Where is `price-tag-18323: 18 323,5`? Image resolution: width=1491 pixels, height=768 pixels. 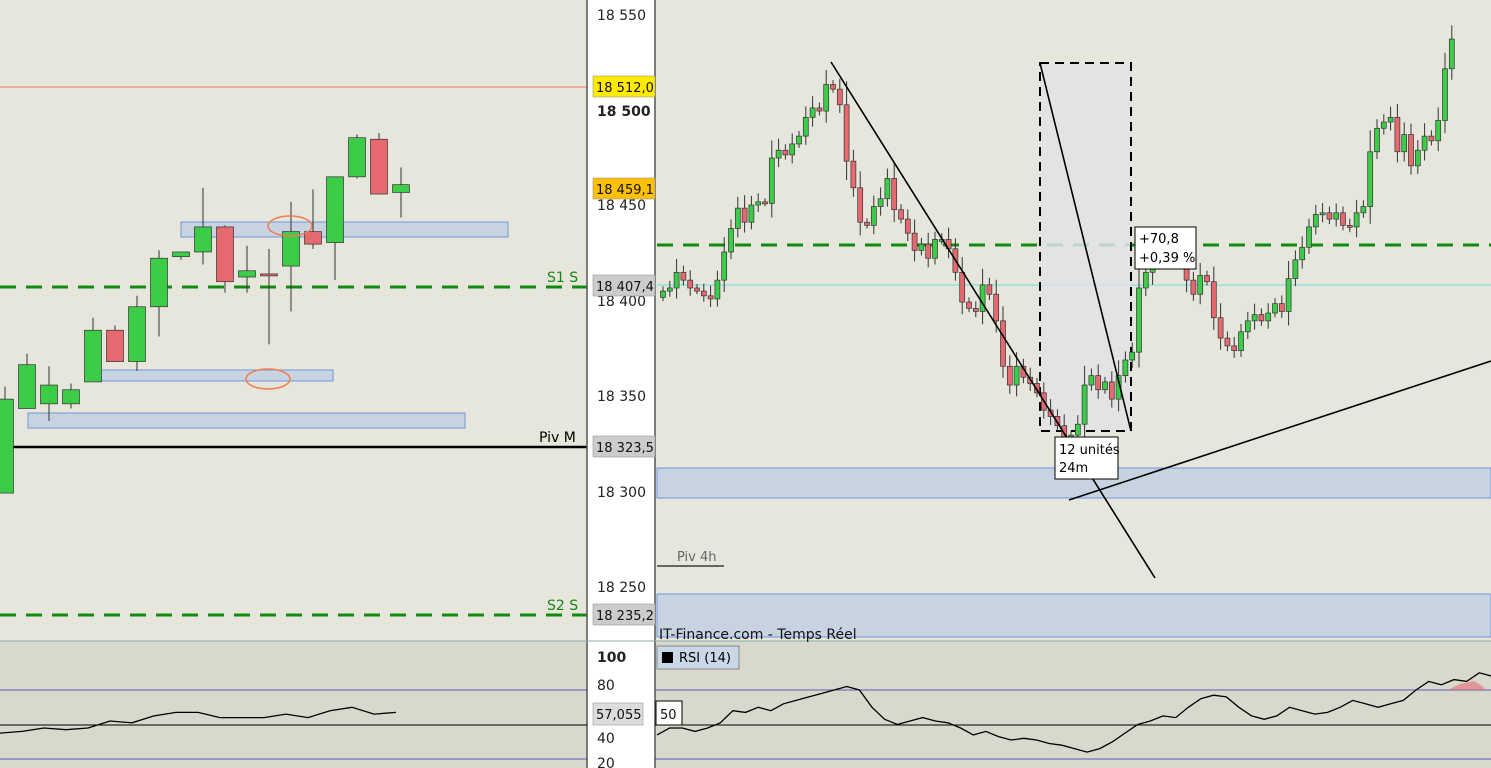 price-tag-18323: 18 323,5 is located at coordinates (624, 446).